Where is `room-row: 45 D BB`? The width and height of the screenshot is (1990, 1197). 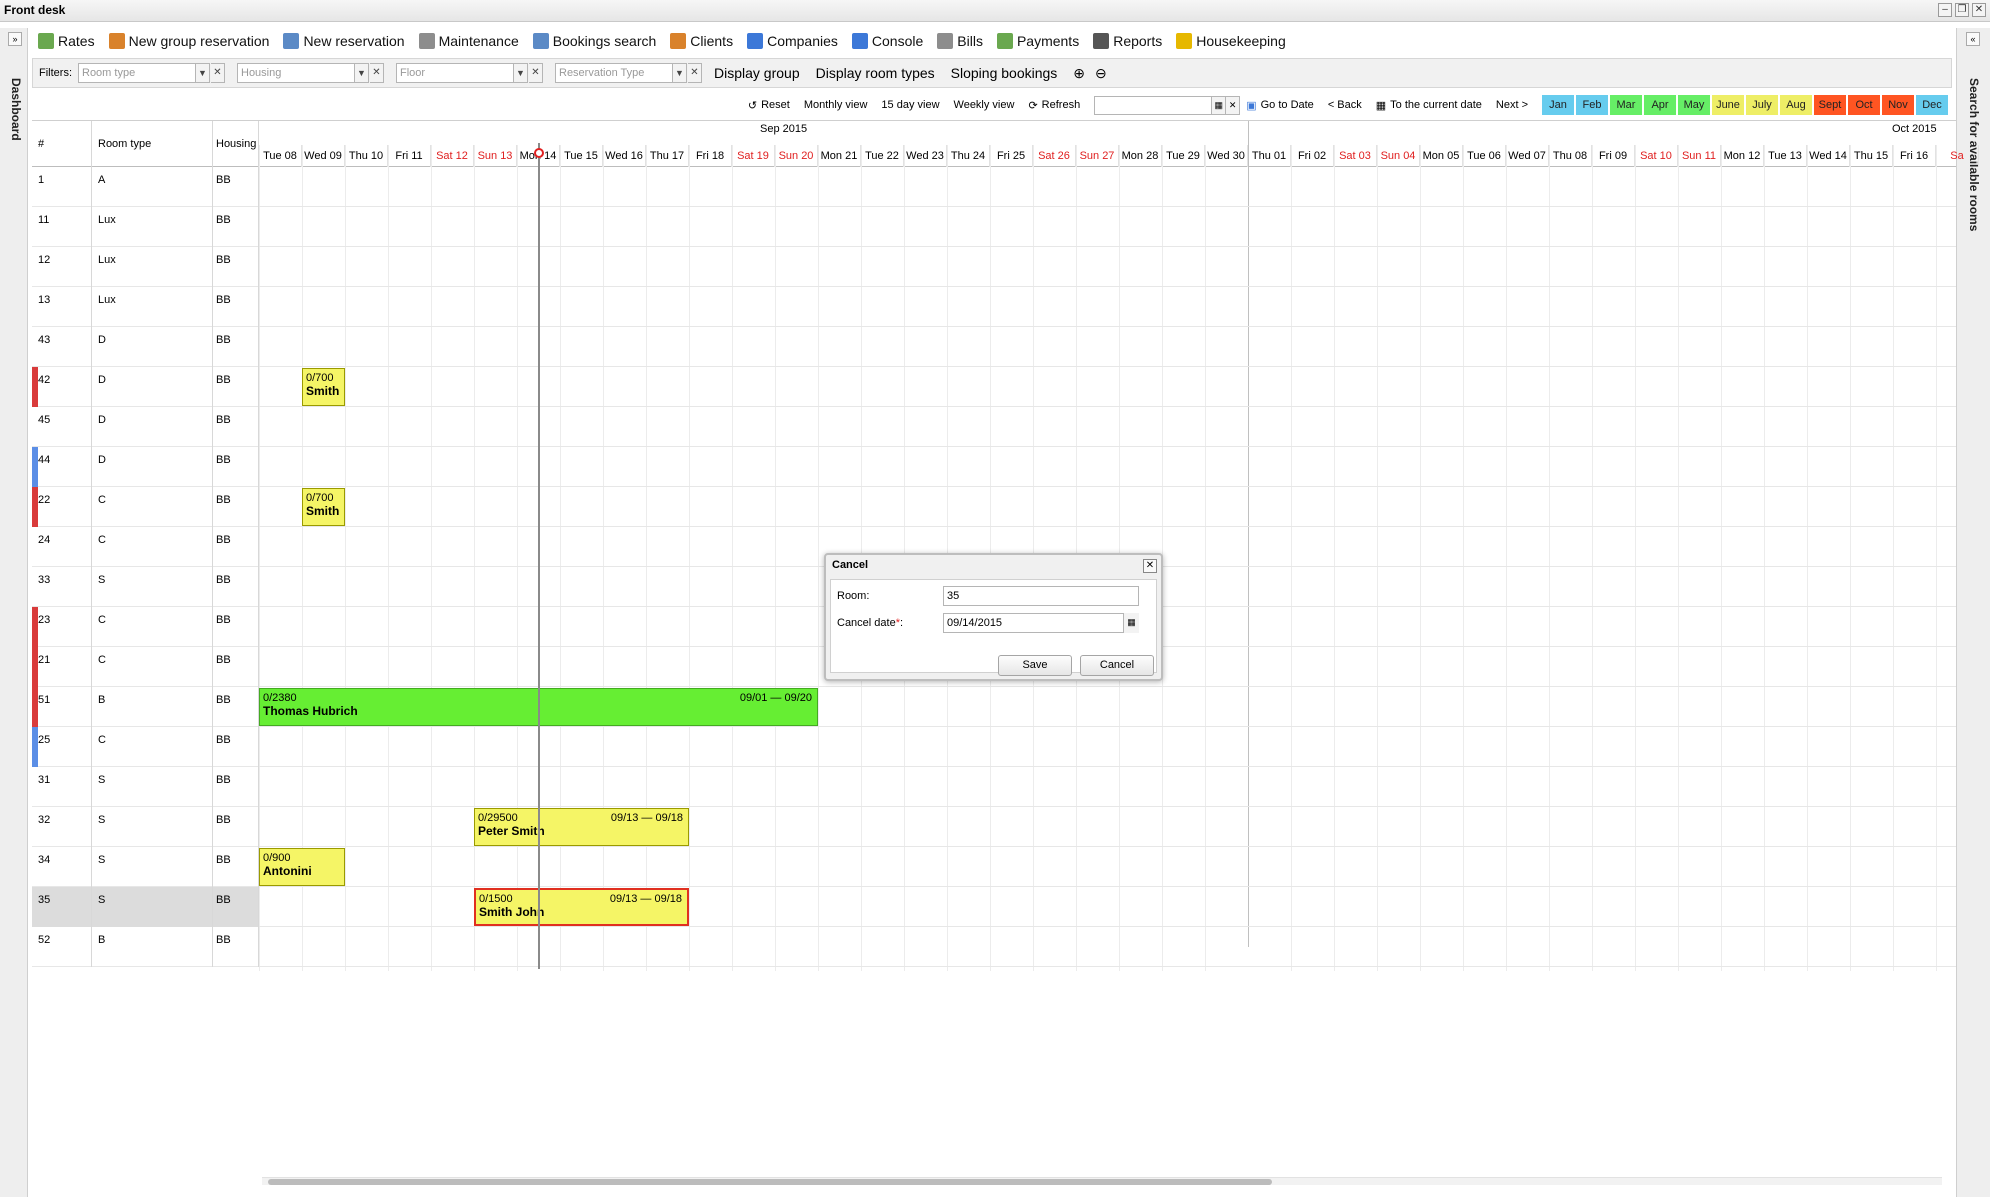 room-row: 45 D BB is located at coordinates (994, 427).